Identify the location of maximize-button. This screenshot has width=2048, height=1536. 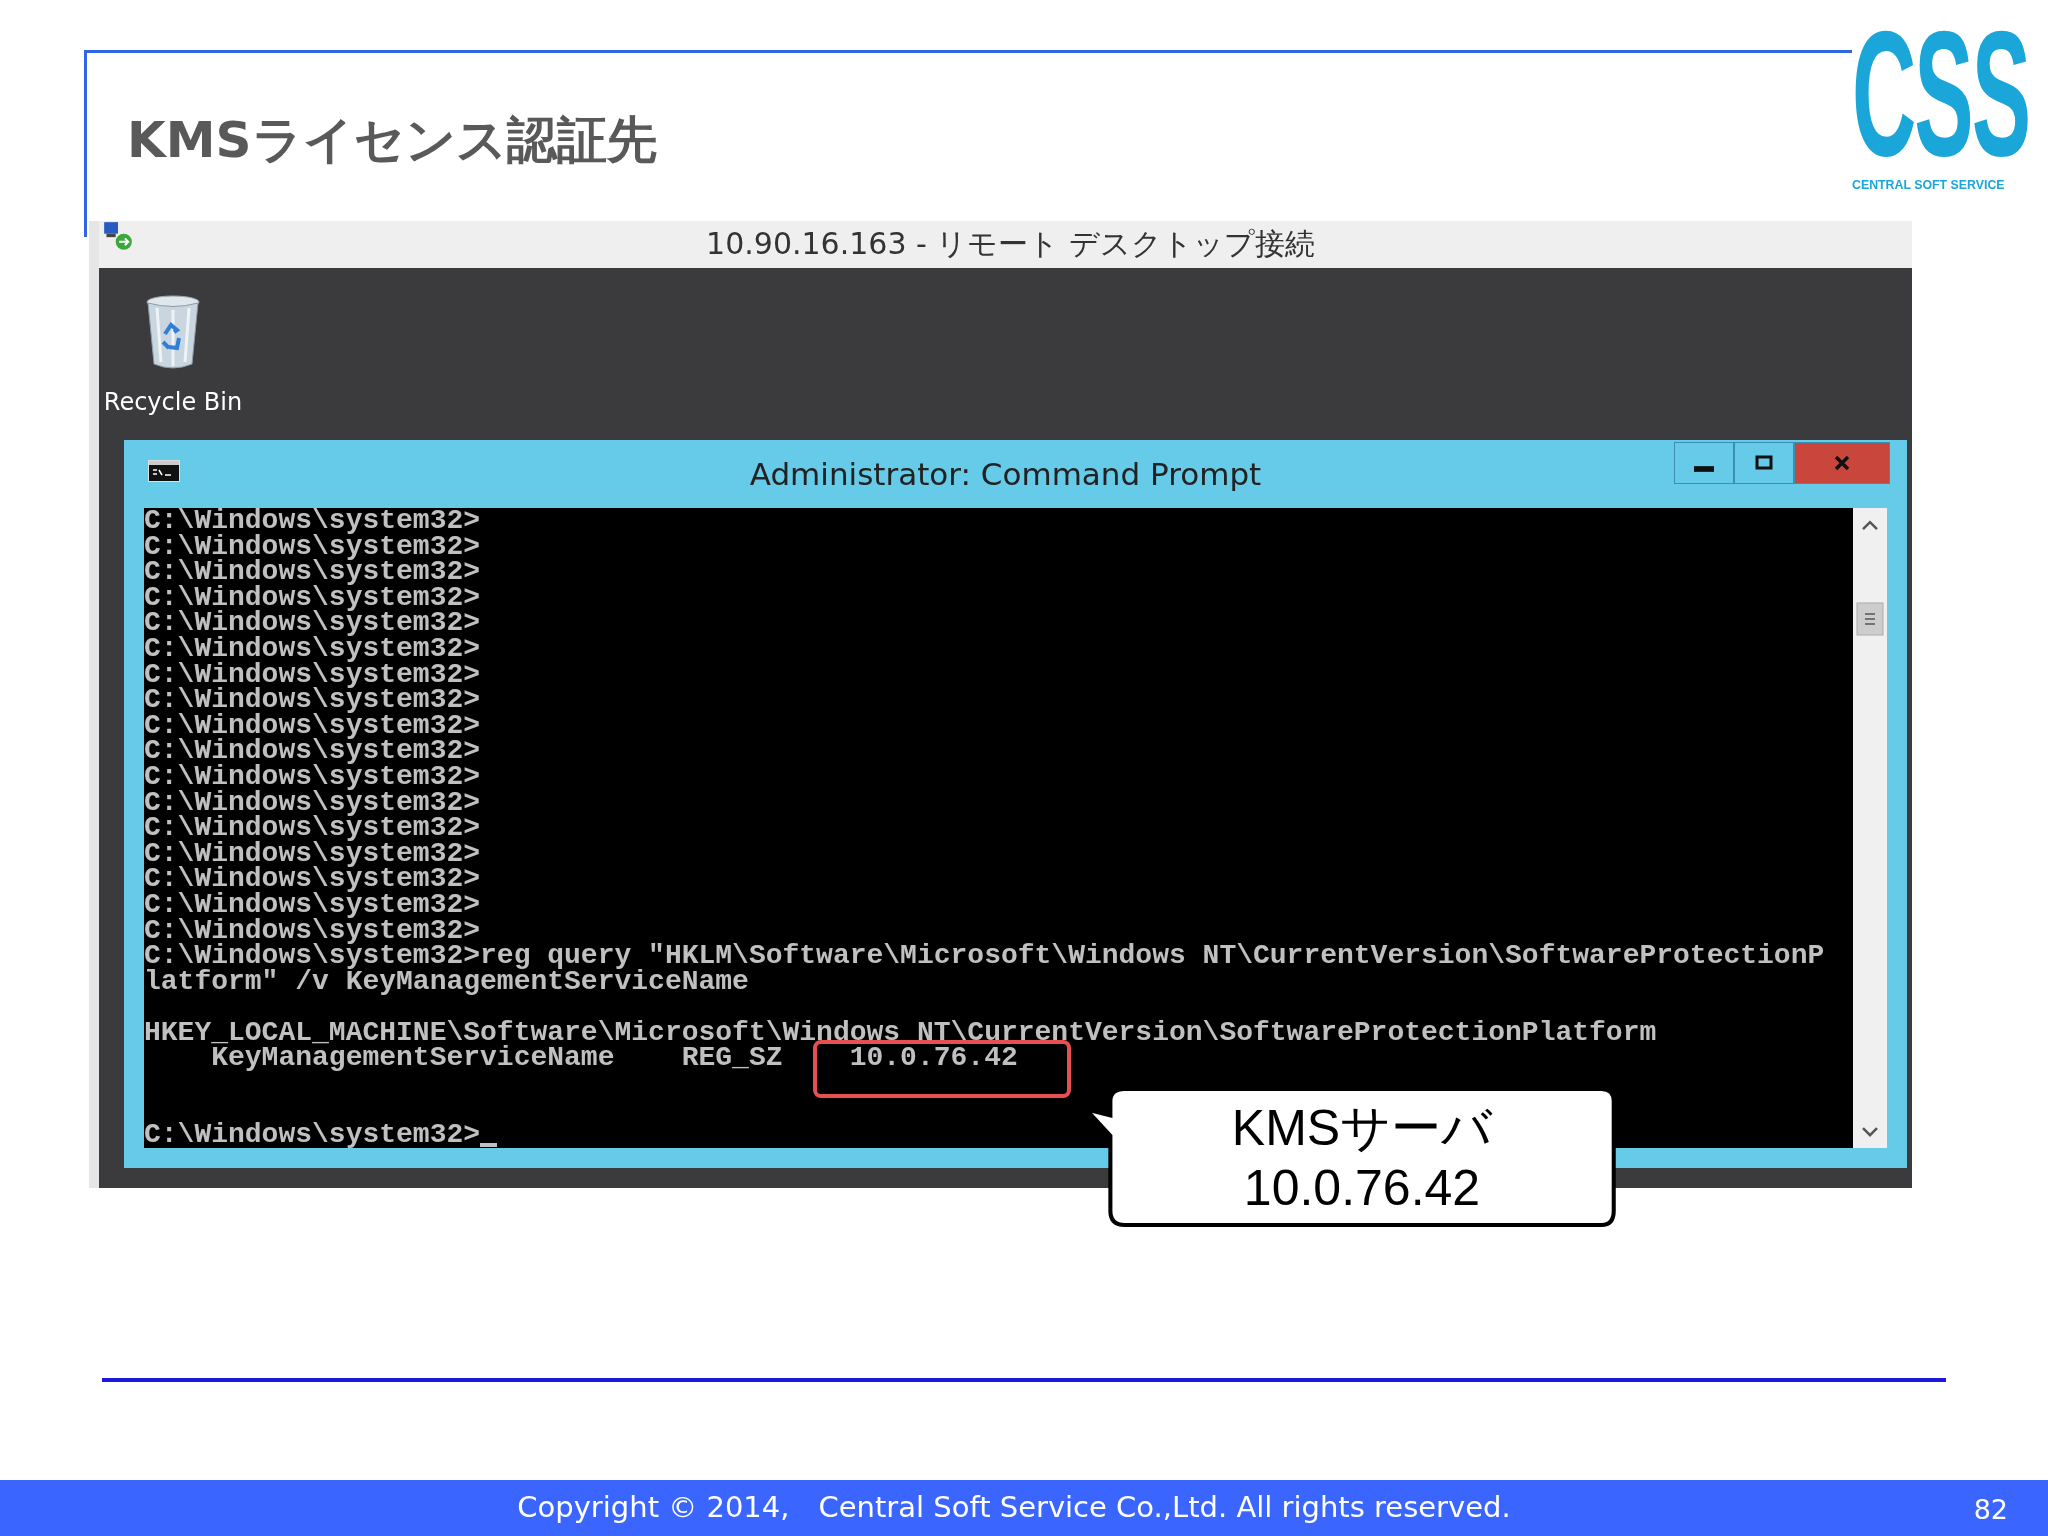
(1764, 463).